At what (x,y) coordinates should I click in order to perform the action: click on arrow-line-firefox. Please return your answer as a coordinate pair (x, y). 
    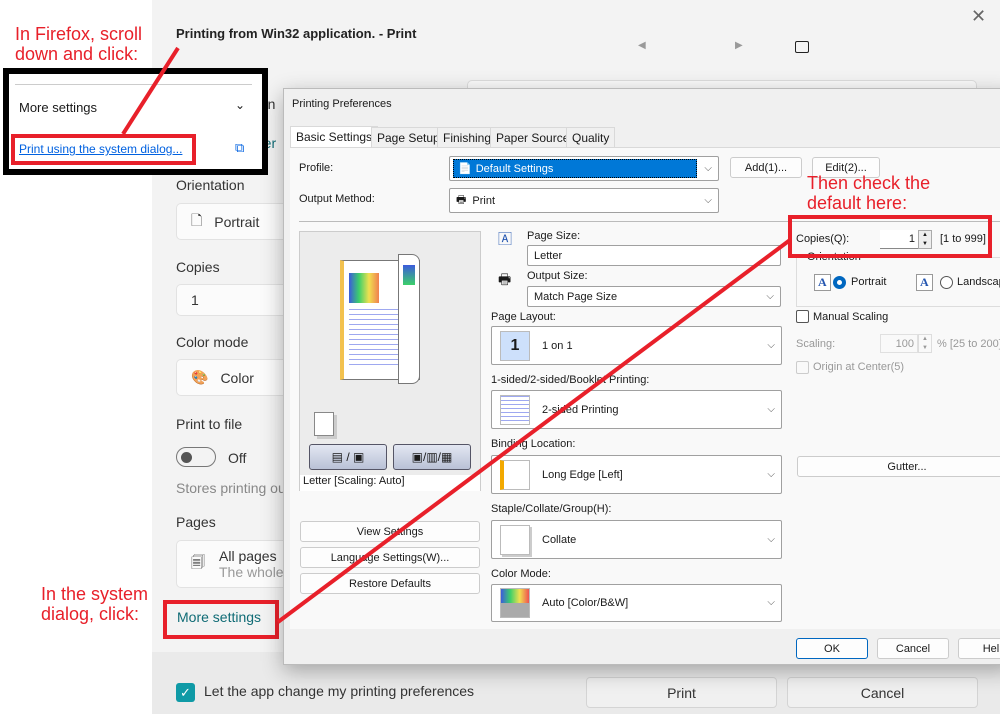
    Looking at the image, I should click on (150, 91).